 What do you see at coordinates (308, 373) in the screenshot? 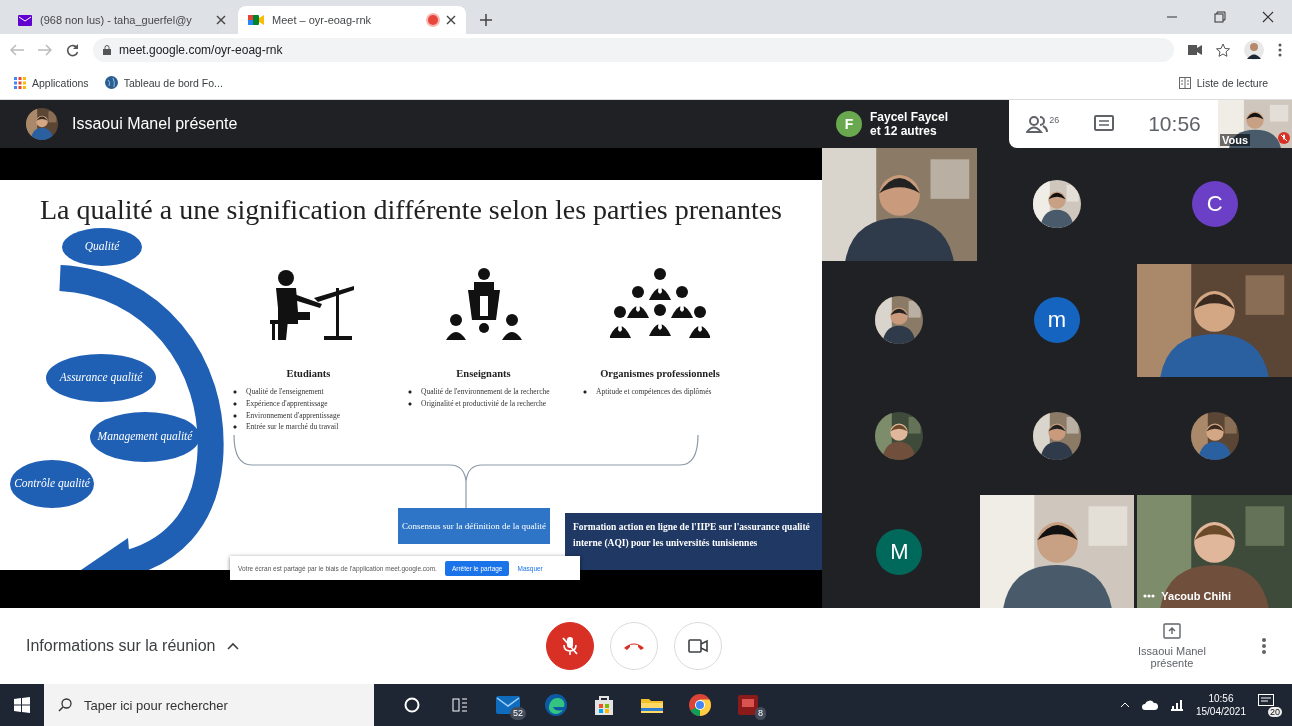
I see `group-heading: Etudiants` at bounding box center [308, 373].